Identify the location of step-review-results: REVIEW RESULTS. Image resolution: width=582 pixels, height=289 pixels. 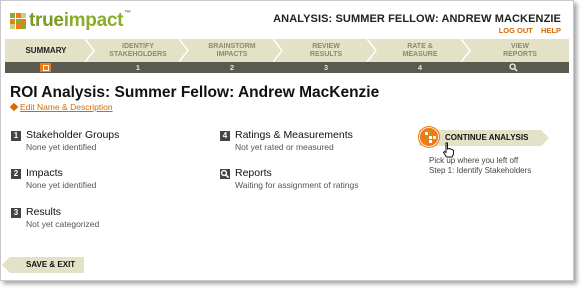
(326, 50).